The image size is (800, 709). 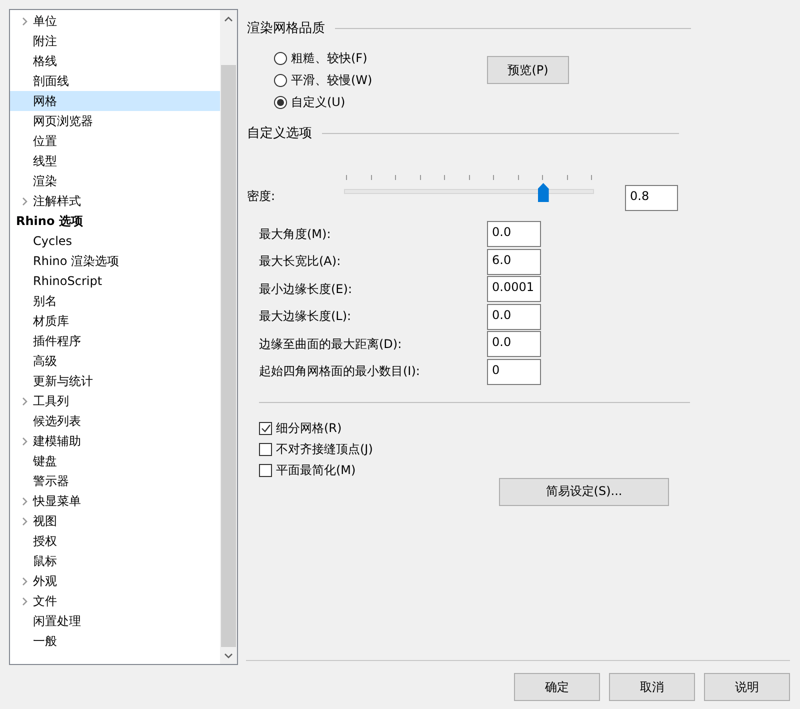 I want to click on tree-item: 位置, so click(x=115, y=141).